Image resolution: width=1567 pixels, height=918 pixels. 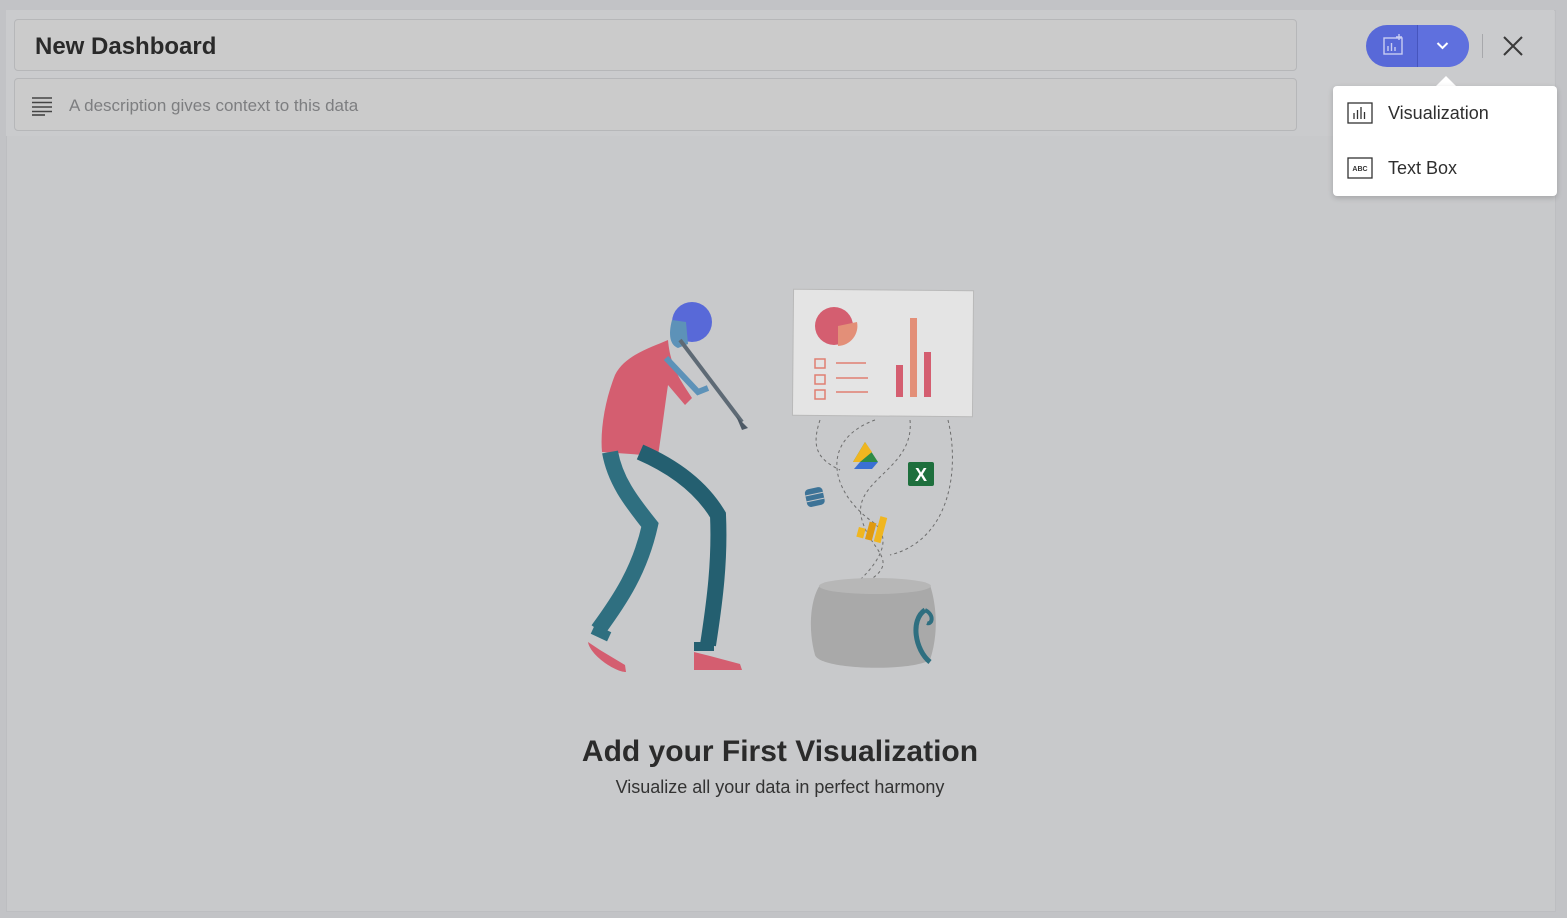 I want to click on menu-item-label: Visualization, so click(x=1438, y=113).